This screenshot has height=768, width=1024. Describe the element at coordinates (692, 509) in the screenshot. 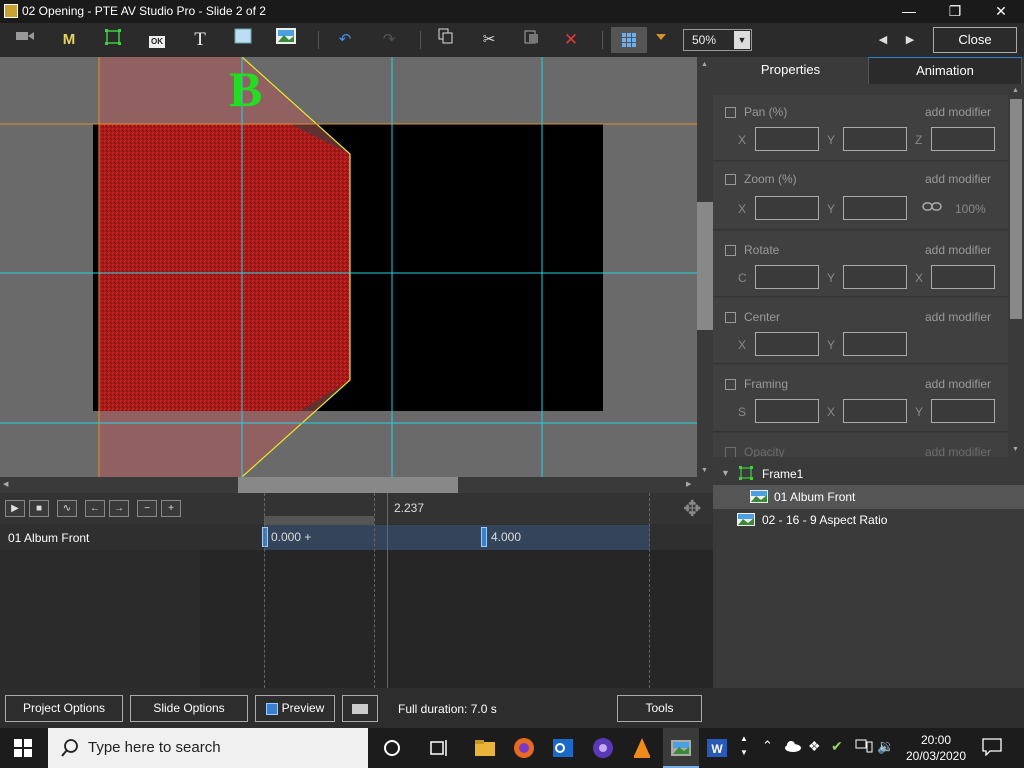

I see `move-icon: ✥` at that location.